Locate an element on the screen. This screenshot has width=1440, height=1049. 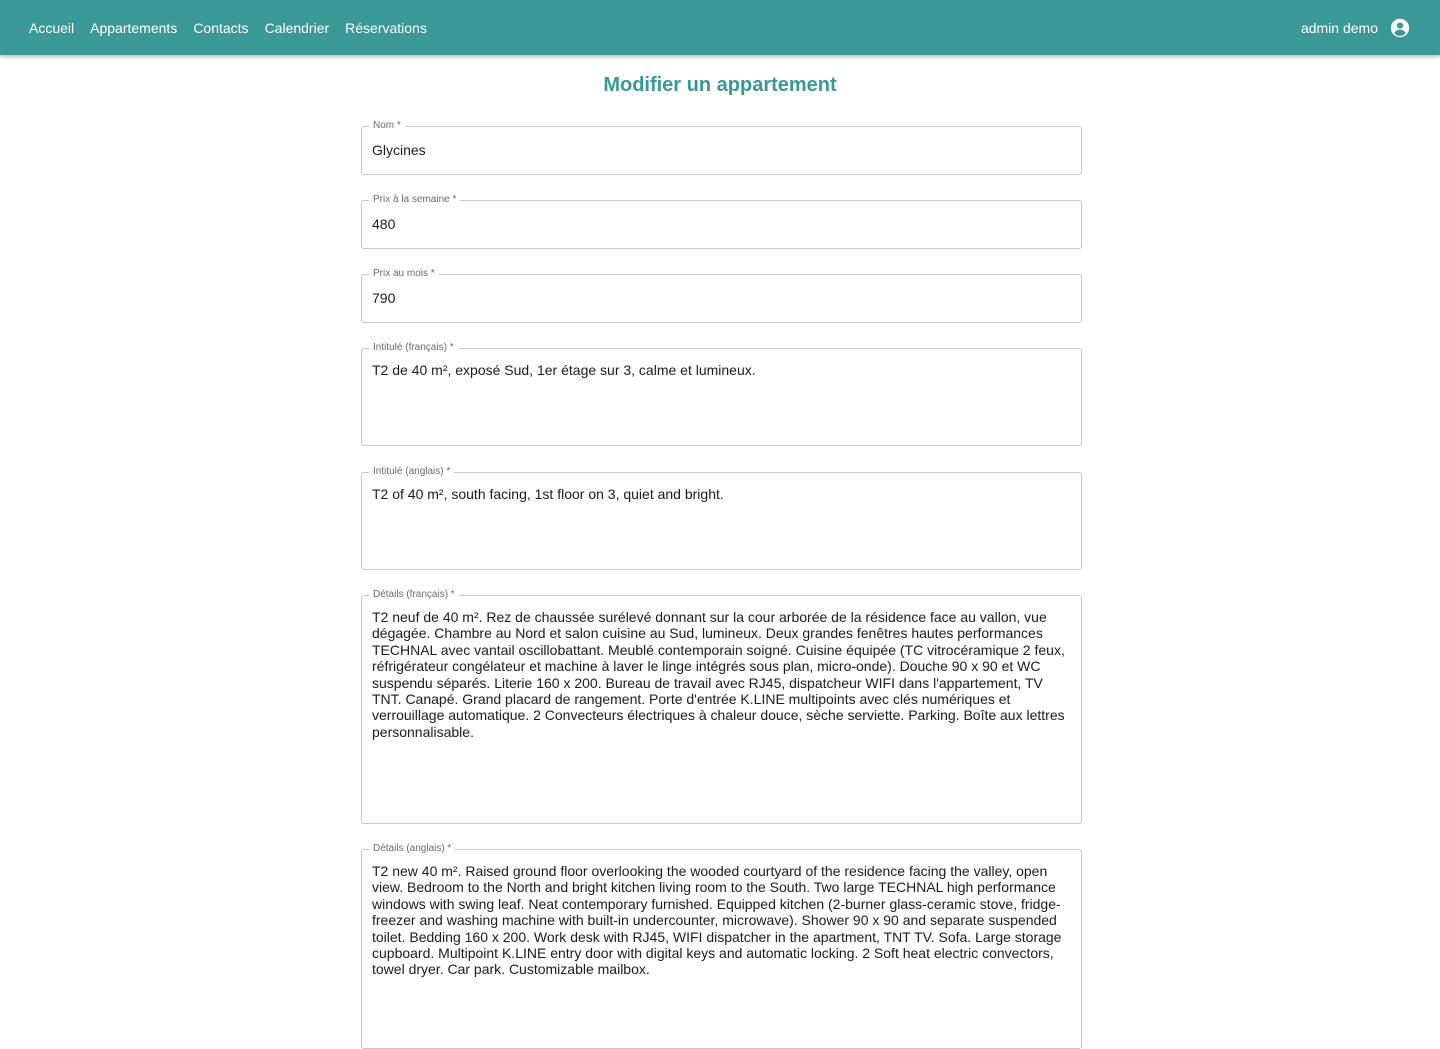
field-details-en-label: Détails (anglais) * is located at coordinates (412, 848).